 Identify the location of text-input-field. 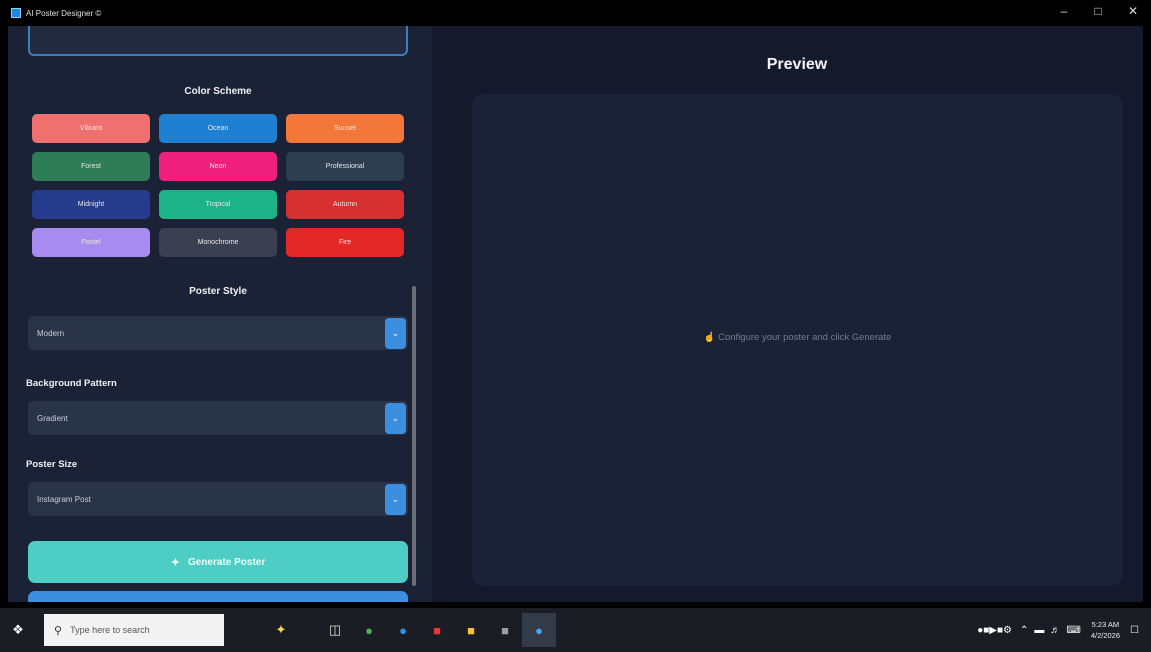
(218, 41).